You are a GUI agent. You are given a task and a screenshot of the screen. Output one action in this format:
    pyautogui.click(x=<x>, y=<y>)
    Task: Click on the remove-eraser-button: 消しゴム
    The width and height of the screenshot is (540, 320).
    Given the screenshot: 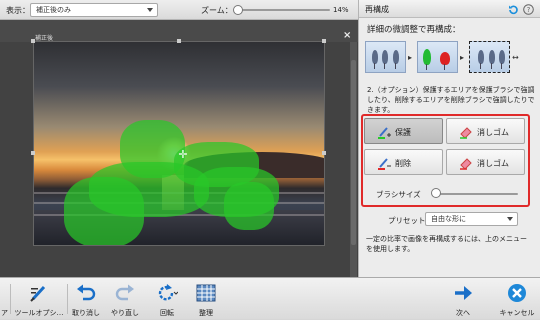 What is the action you would take?
    pyautogui.click(x=485, y=162)
    